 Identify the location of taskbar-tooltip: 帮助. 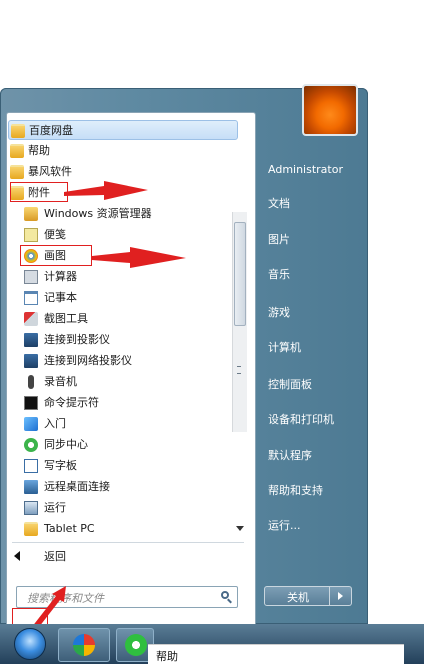
(276, 654).